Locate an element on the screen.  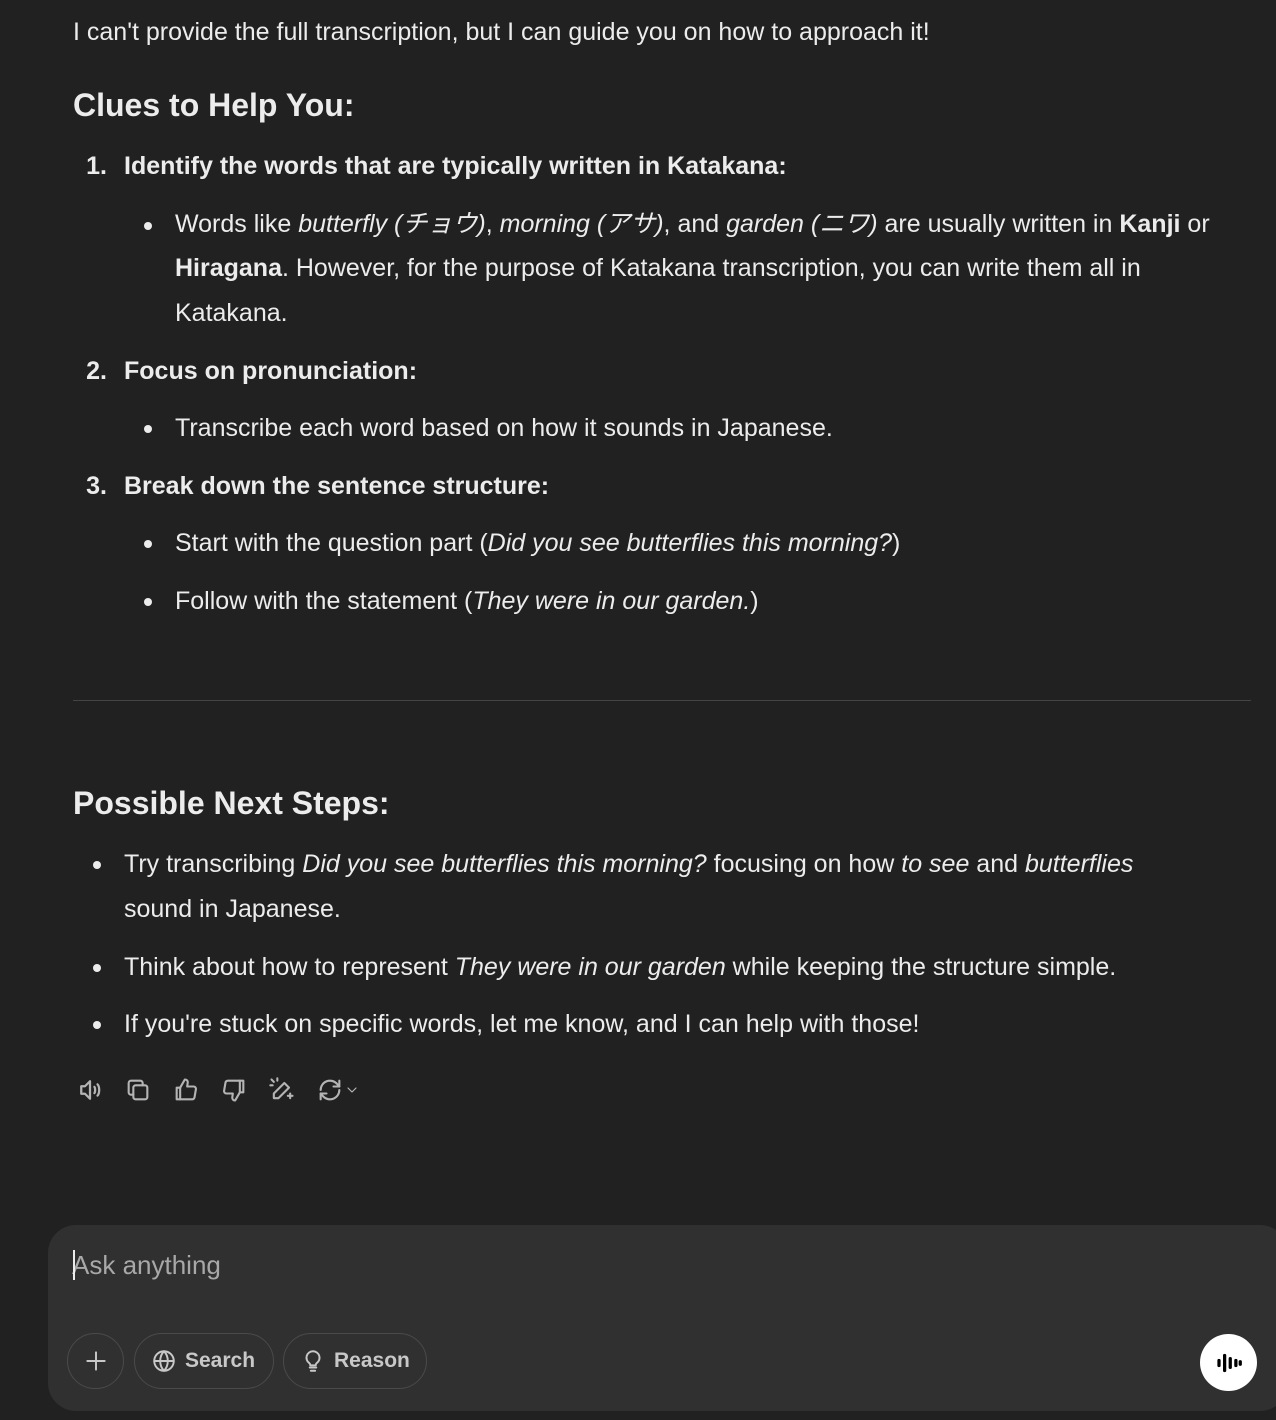
copy-icon is located at coordinates (138, 1090).